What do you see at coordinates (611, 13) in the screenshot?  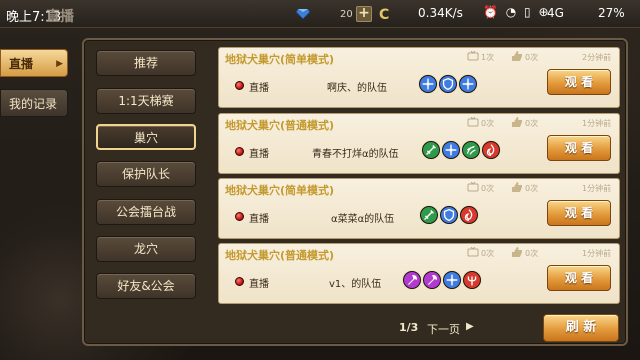 I see `battery-level: 27%` at bounding box center [611, 13].